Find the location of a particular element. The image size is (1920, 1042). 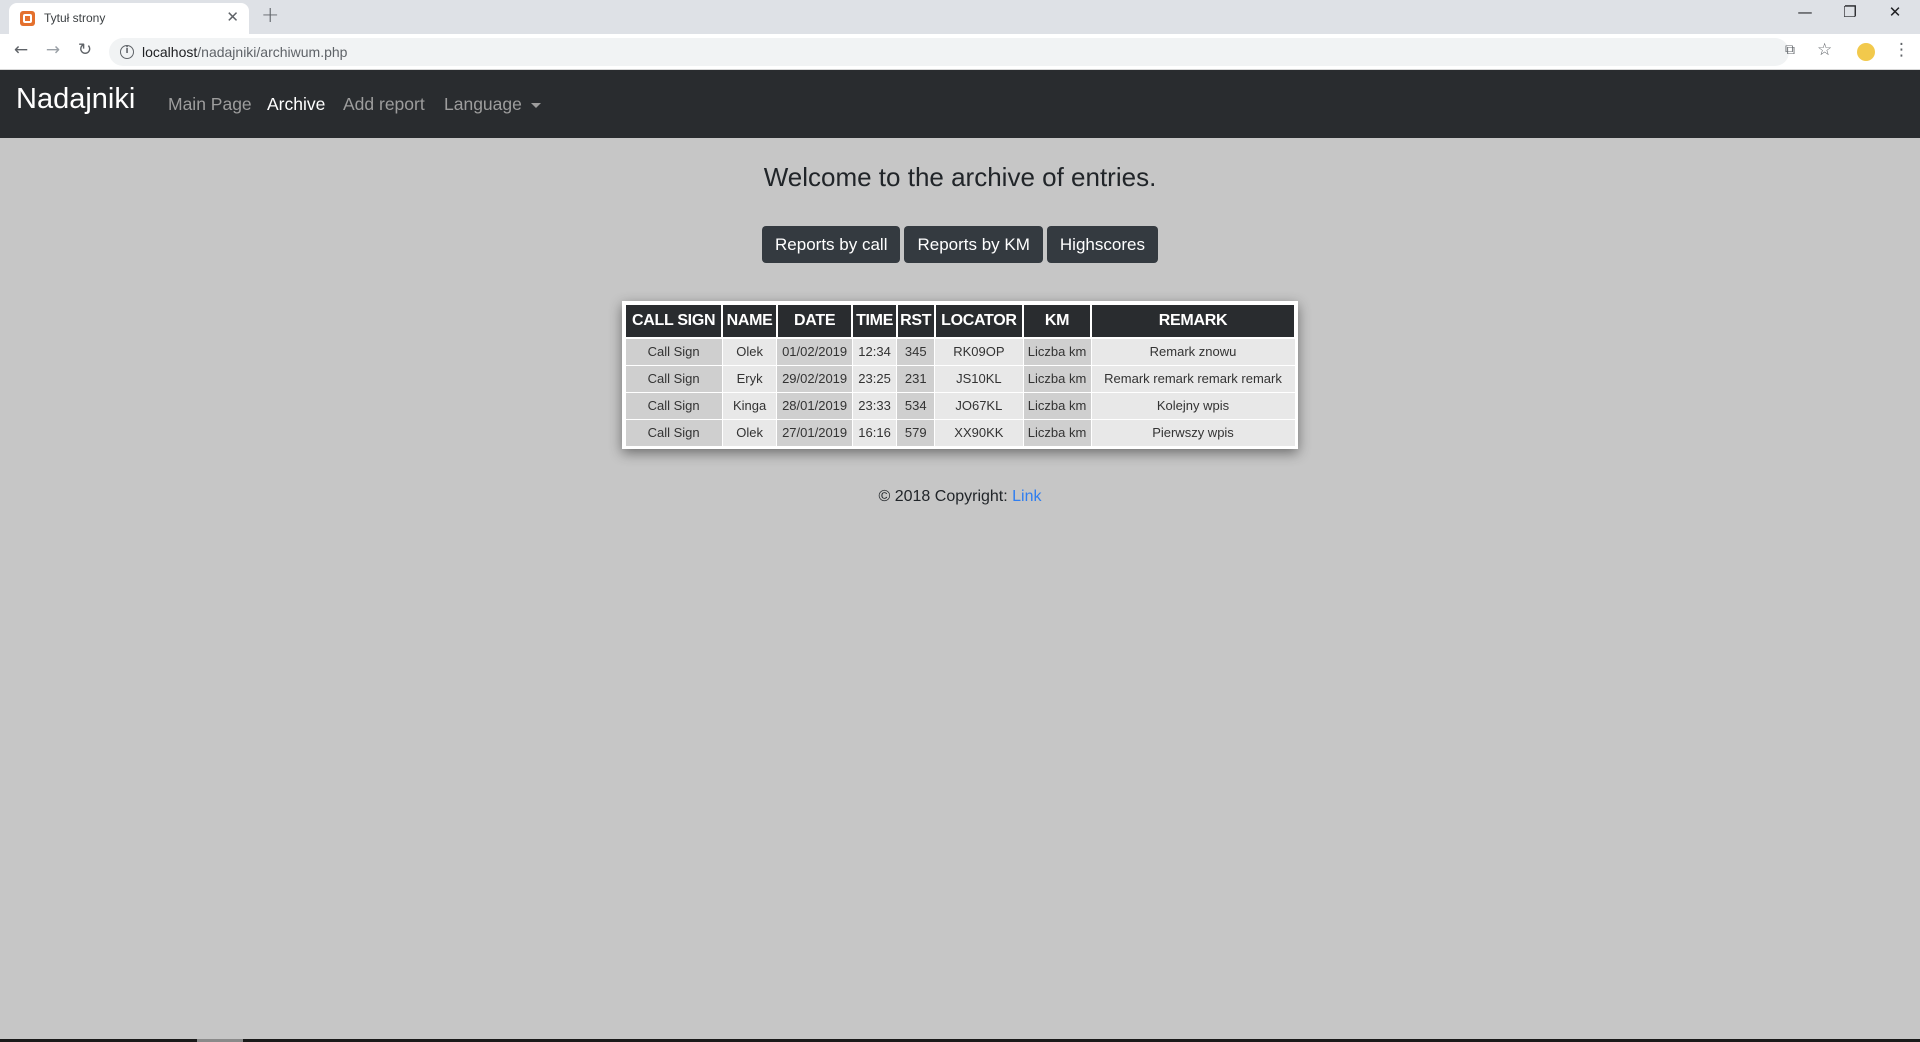

cell-rst: 534 is located at coordinates (916, 405).